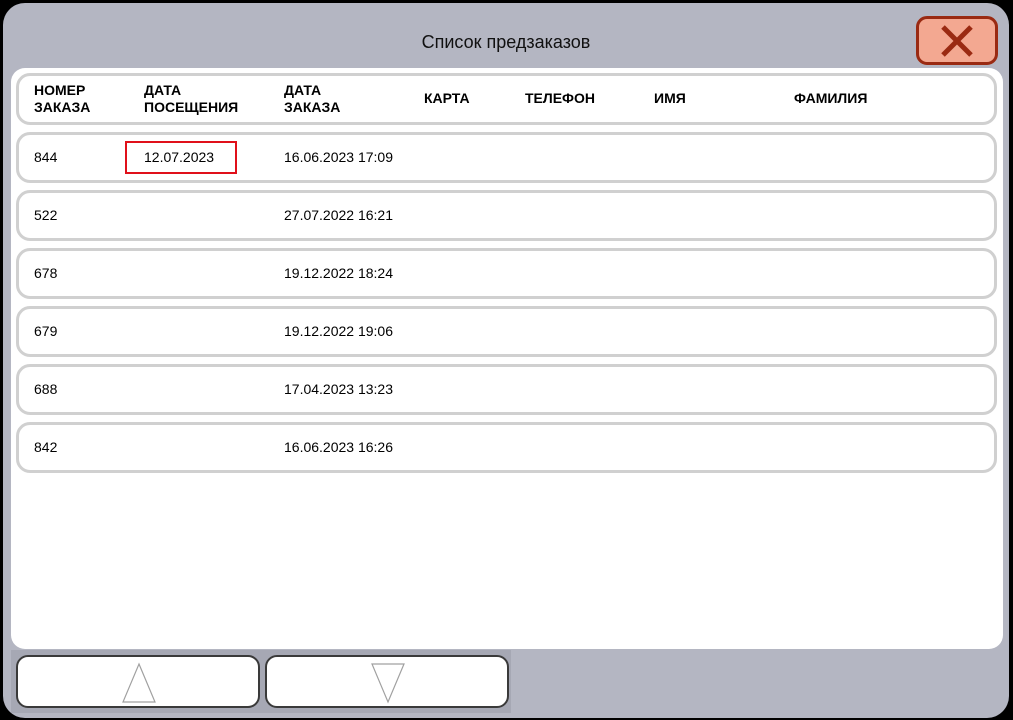  I want to click on header-visit-date-line: ДАТА, so click(163, 90).